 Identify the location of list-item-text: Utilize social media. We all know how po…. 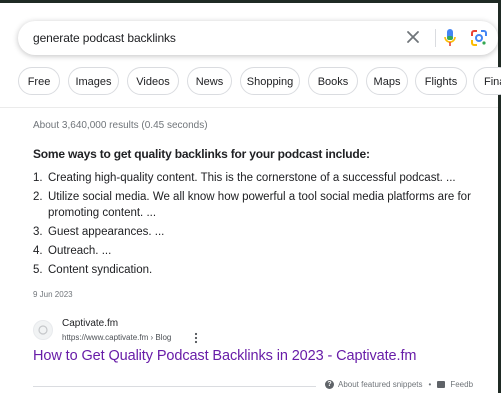
(259, 197).